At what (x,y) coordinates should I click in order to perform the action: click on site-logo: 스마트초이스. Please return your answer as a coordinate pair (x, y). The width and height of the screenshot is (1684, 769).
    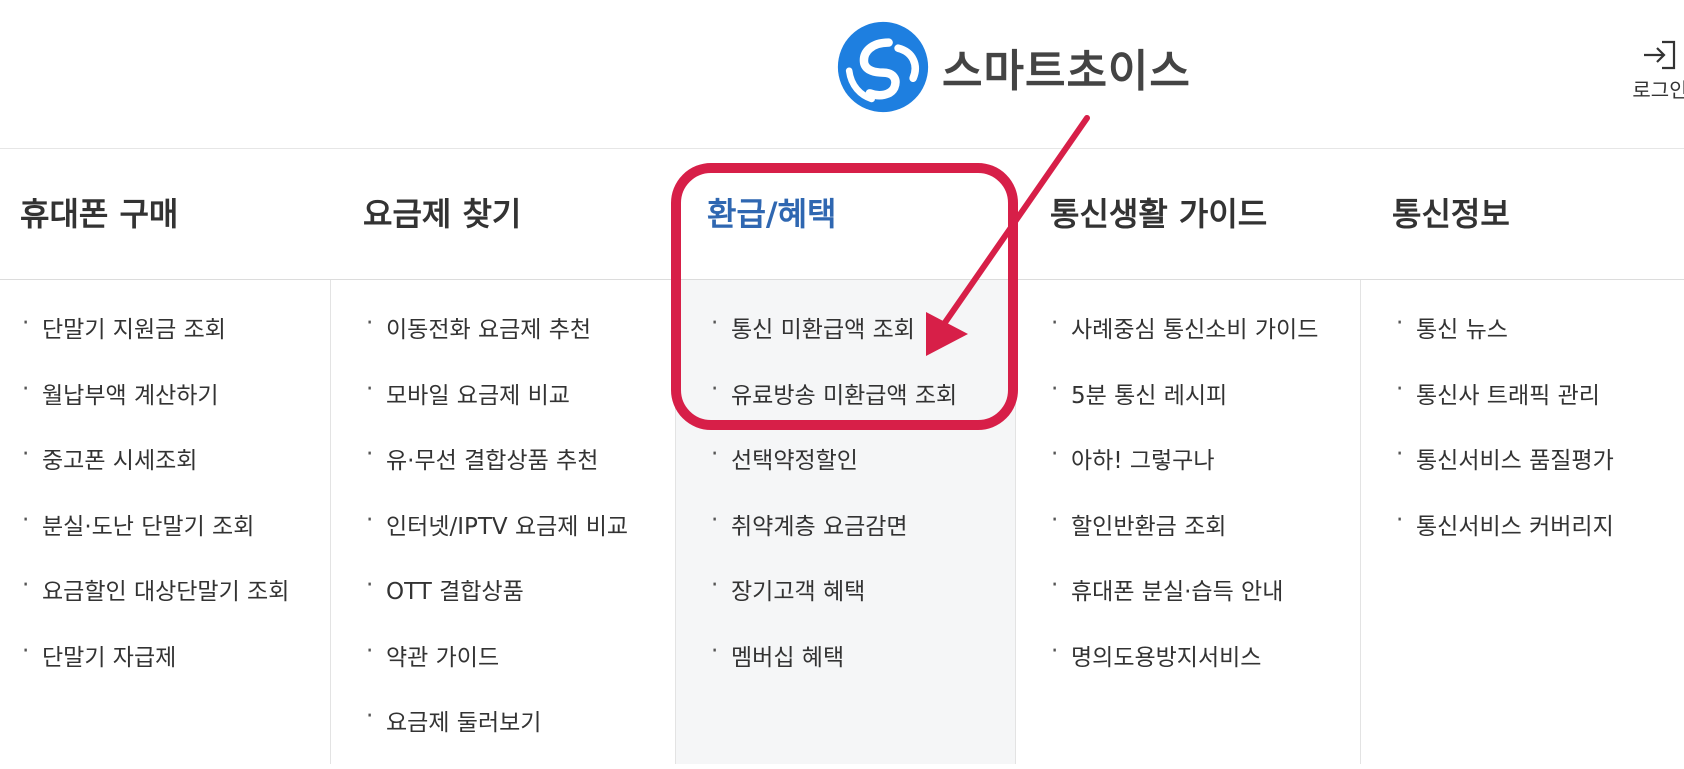
    Looking at the image, I should click on (1013, 67).